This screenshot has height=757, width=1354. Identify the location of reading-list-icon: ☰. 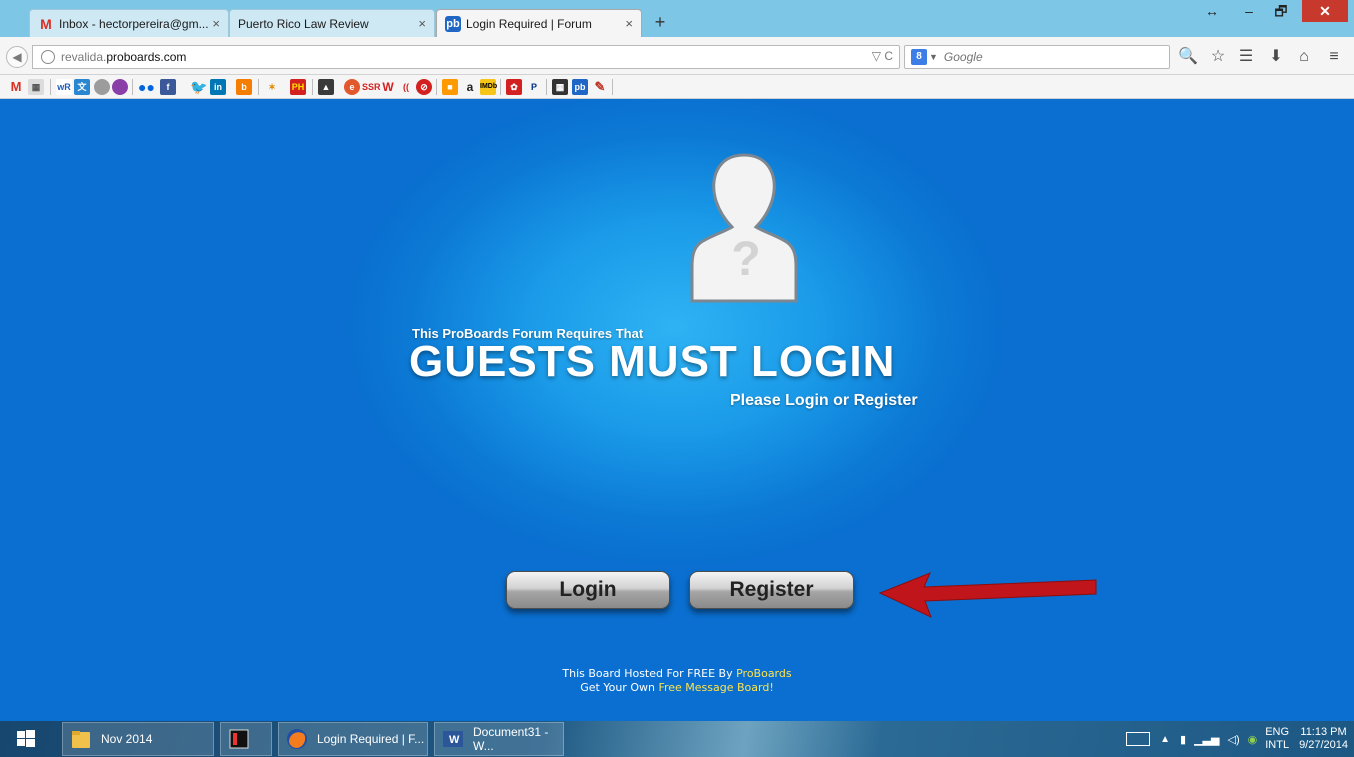
(1246, 57).